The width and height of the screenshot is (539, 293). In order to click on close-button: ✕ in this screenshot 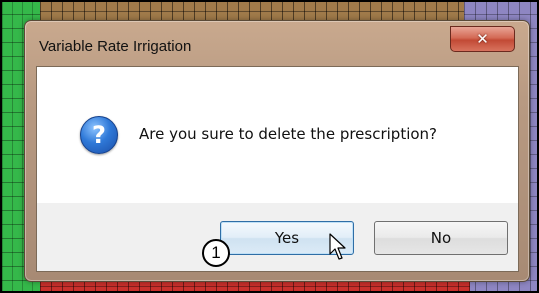, I will do `click(482, 39)`.